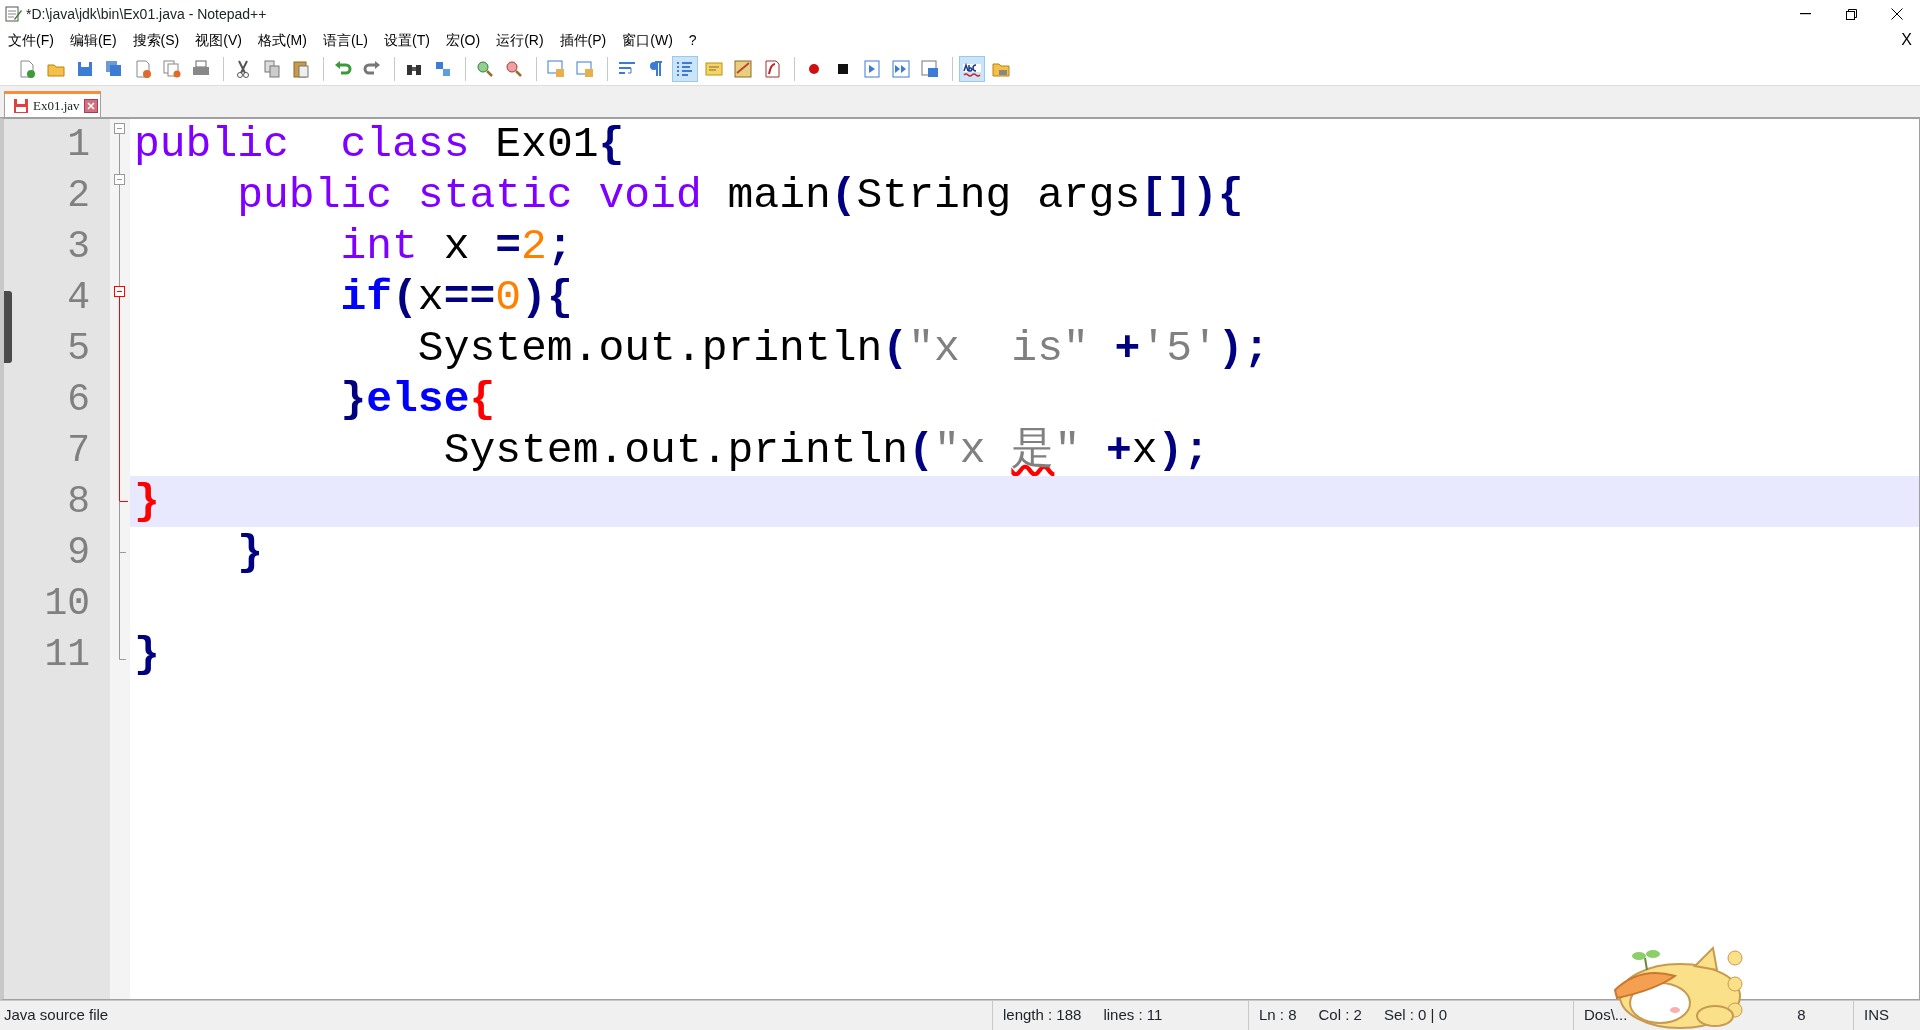 This screenshot has width=1920, height=1030. What do you see at coordinates (826, 450) in the screenshot?
I see `code-line: System.out.println("x 是" +x);` at bounding box center [826, 450].